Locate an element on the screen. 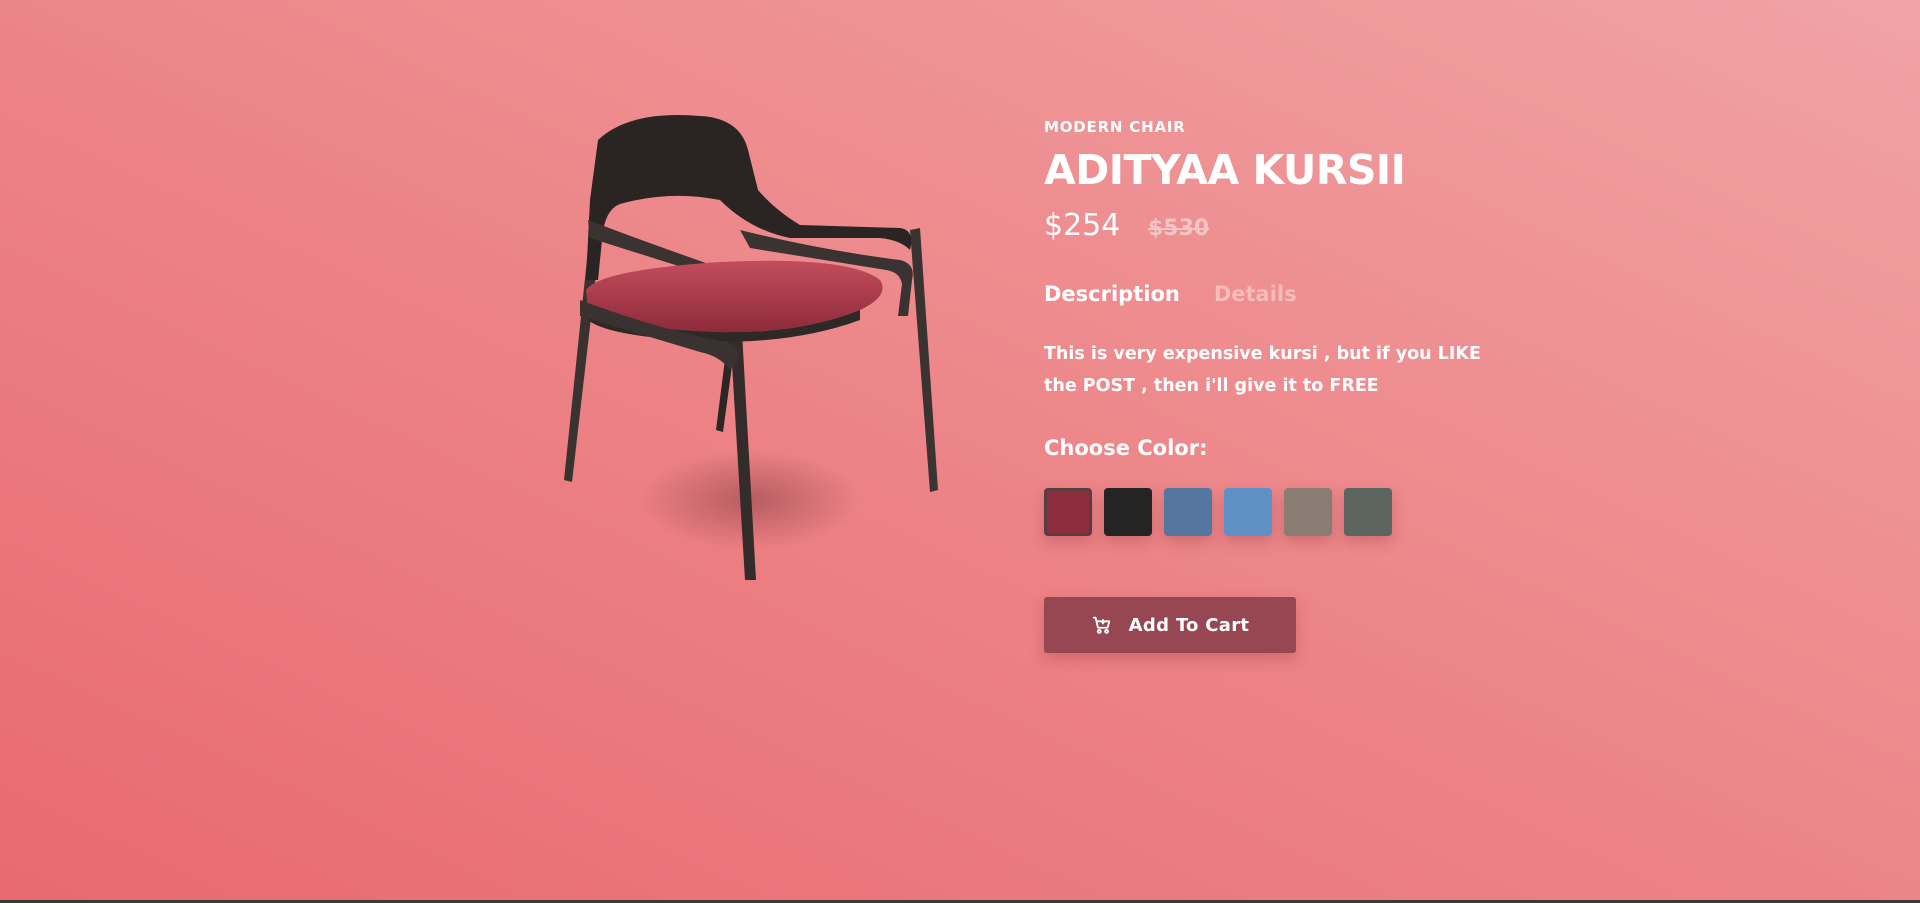 The image size is (1920, 903). chair-image is located at coordinates (751, 347).